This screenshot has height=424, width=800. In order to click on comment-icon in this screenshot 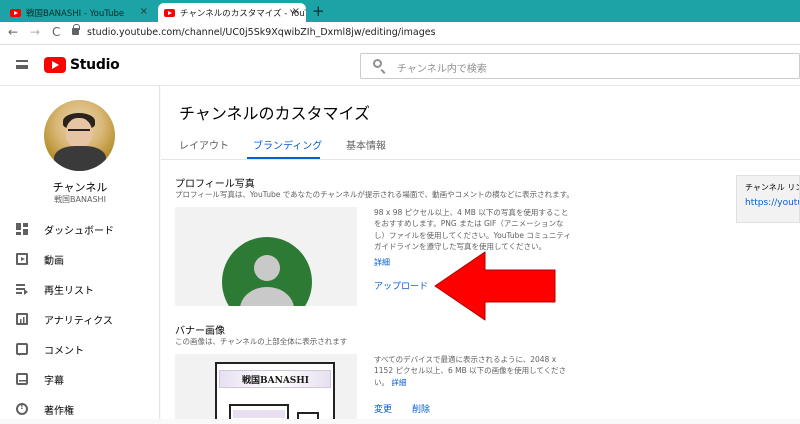, I will do `click(22, 349)`.